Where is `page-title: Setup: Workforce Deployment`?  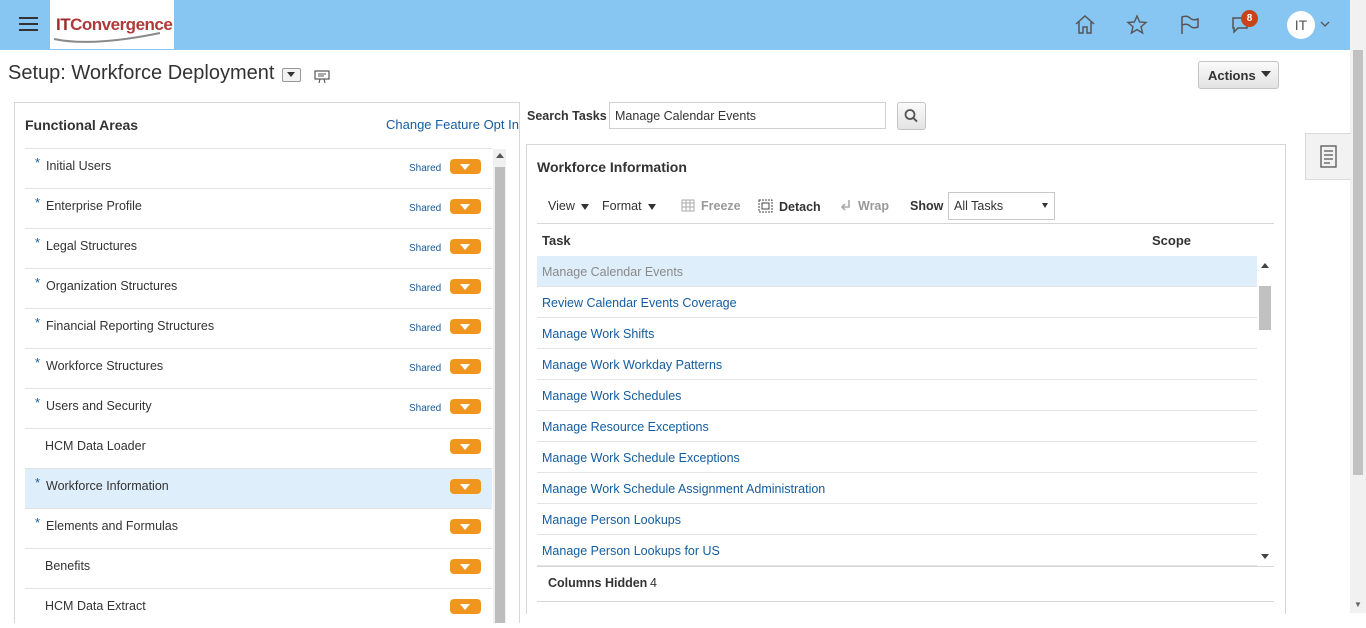
page-title: Setup: Workforce Deployment is located at coordinates (141, 73).